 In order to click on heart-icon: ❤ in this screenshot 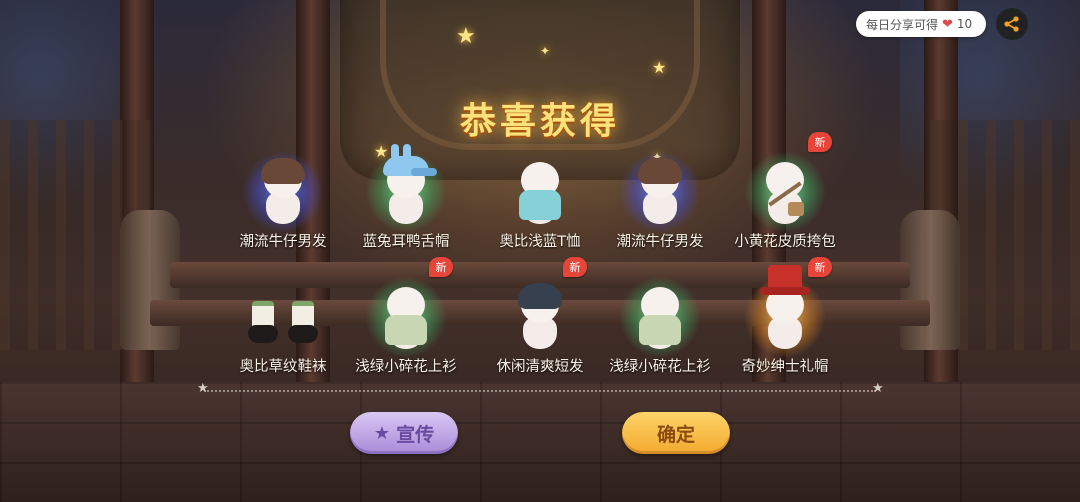, I will do `click(947, 24)`.